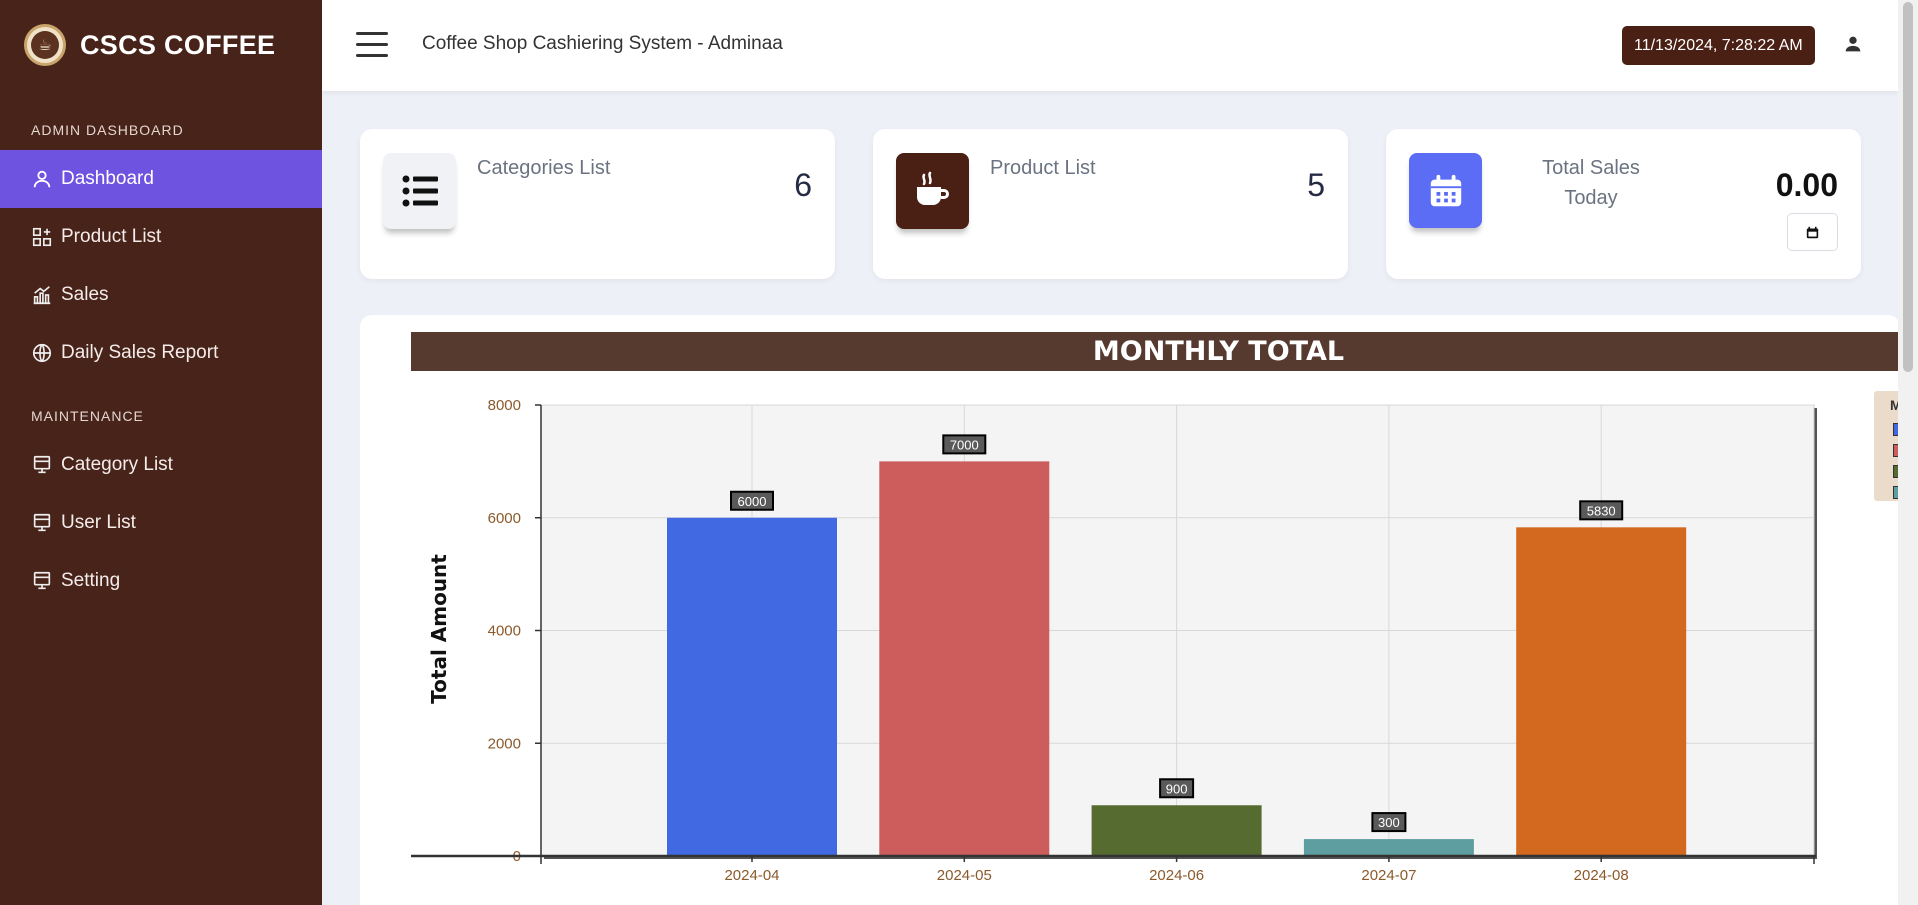 This screenshot has height=905, width=1918. I want to click on data-label: 5830, so click(1601, 510).